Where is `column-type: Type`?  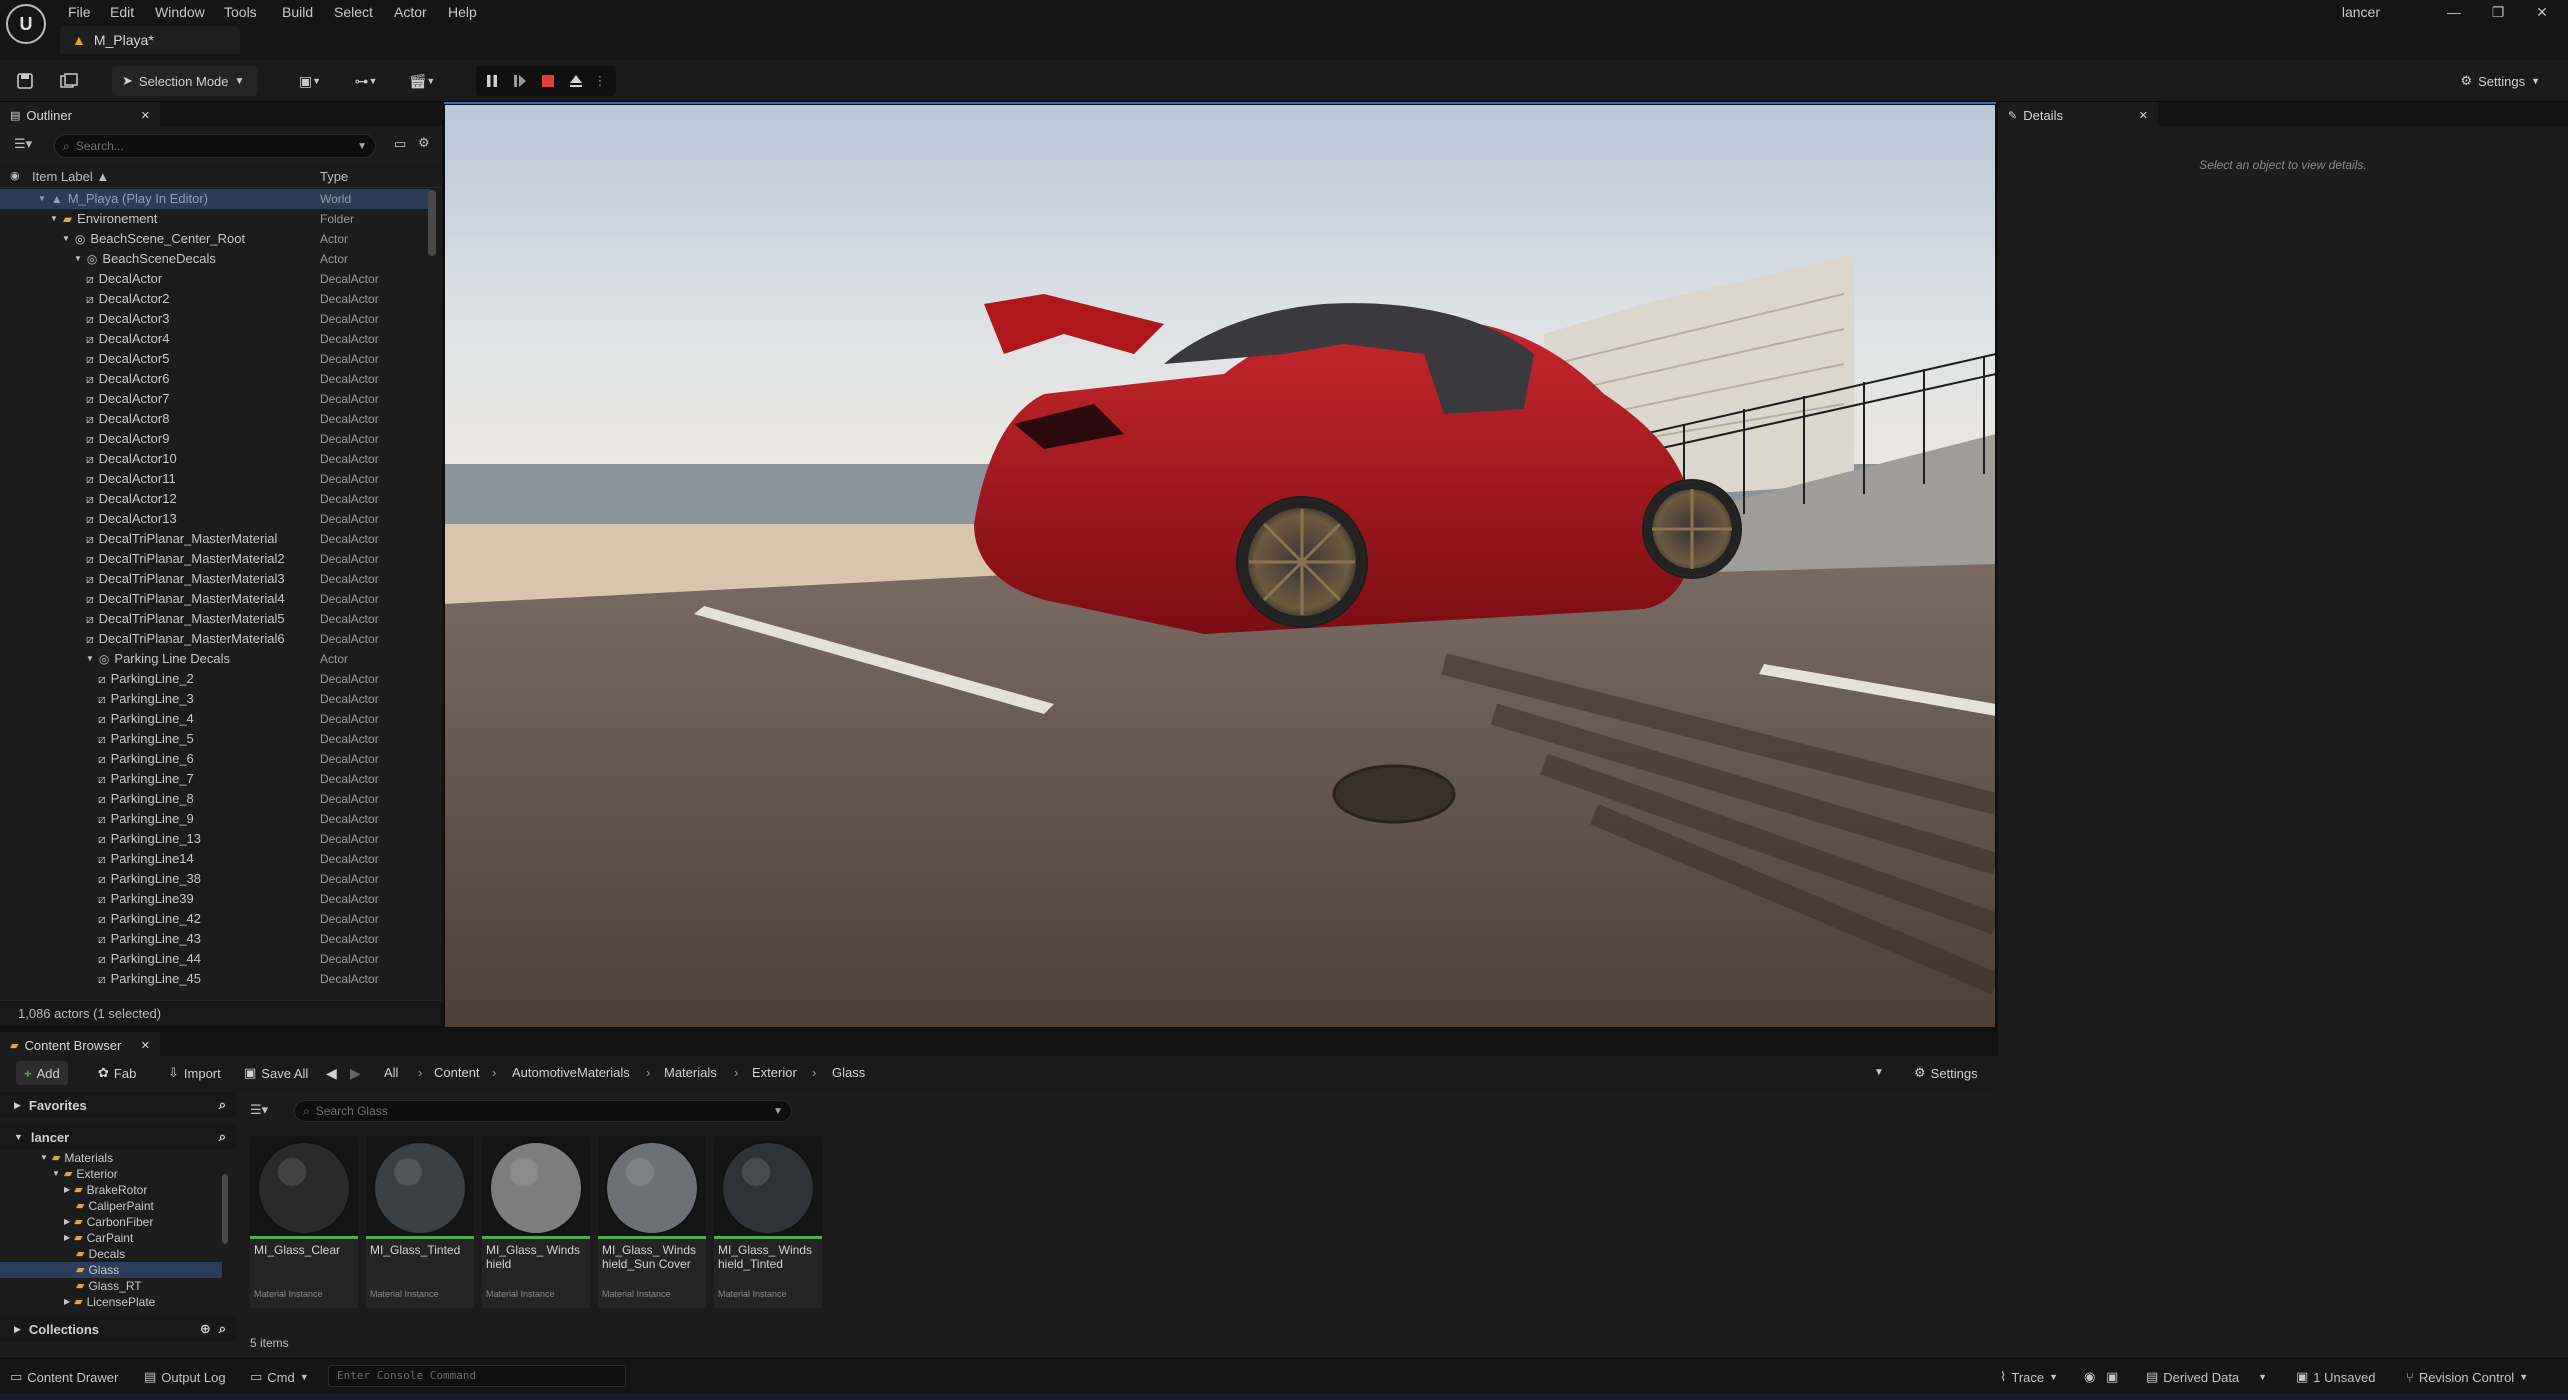 column-type: Type is located at coordinates (334, 176).